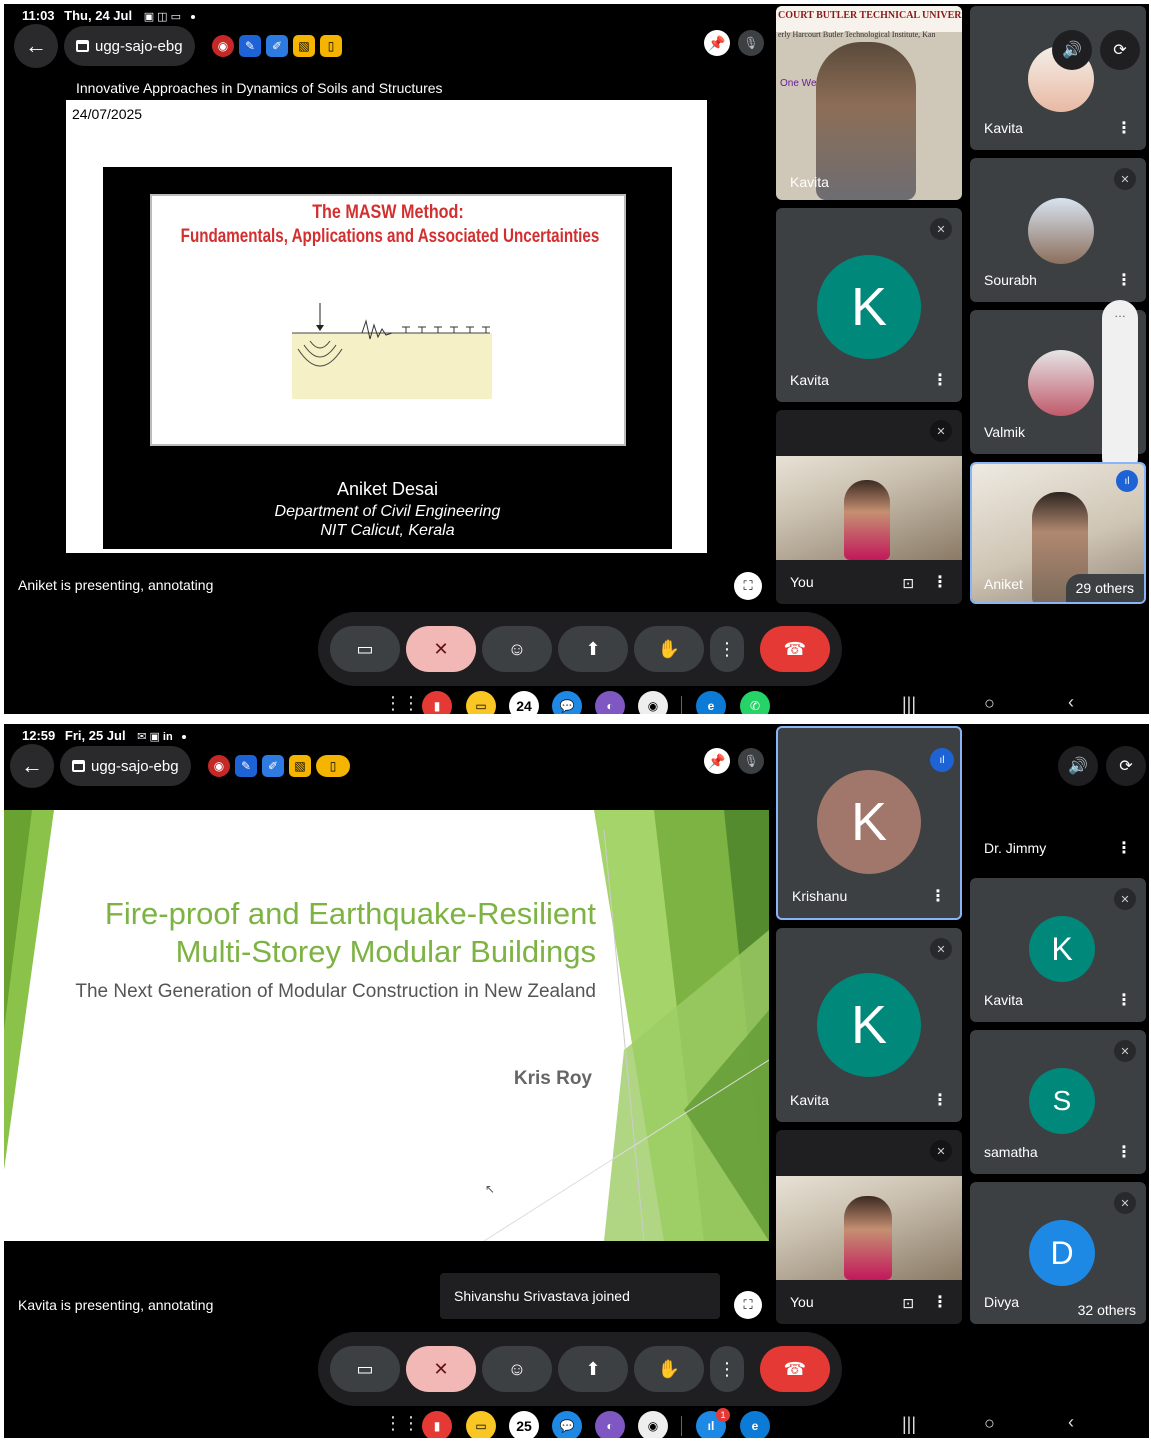 This screenshot has width=1151, height=1442. What do you see at coordinates (1106, 1310) in the screenshot?
I see `others-count: 32 others` at bounding box center [1106, 1310].